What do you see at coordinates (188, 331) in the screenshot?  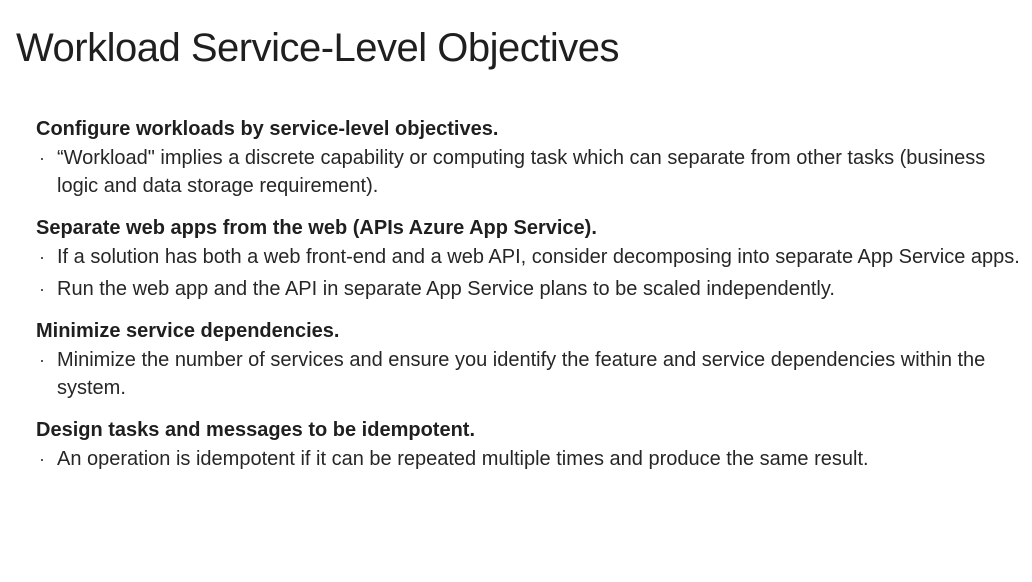 I see `section-heading: Minimize service dependencies.` at bounding box center [188, 331].